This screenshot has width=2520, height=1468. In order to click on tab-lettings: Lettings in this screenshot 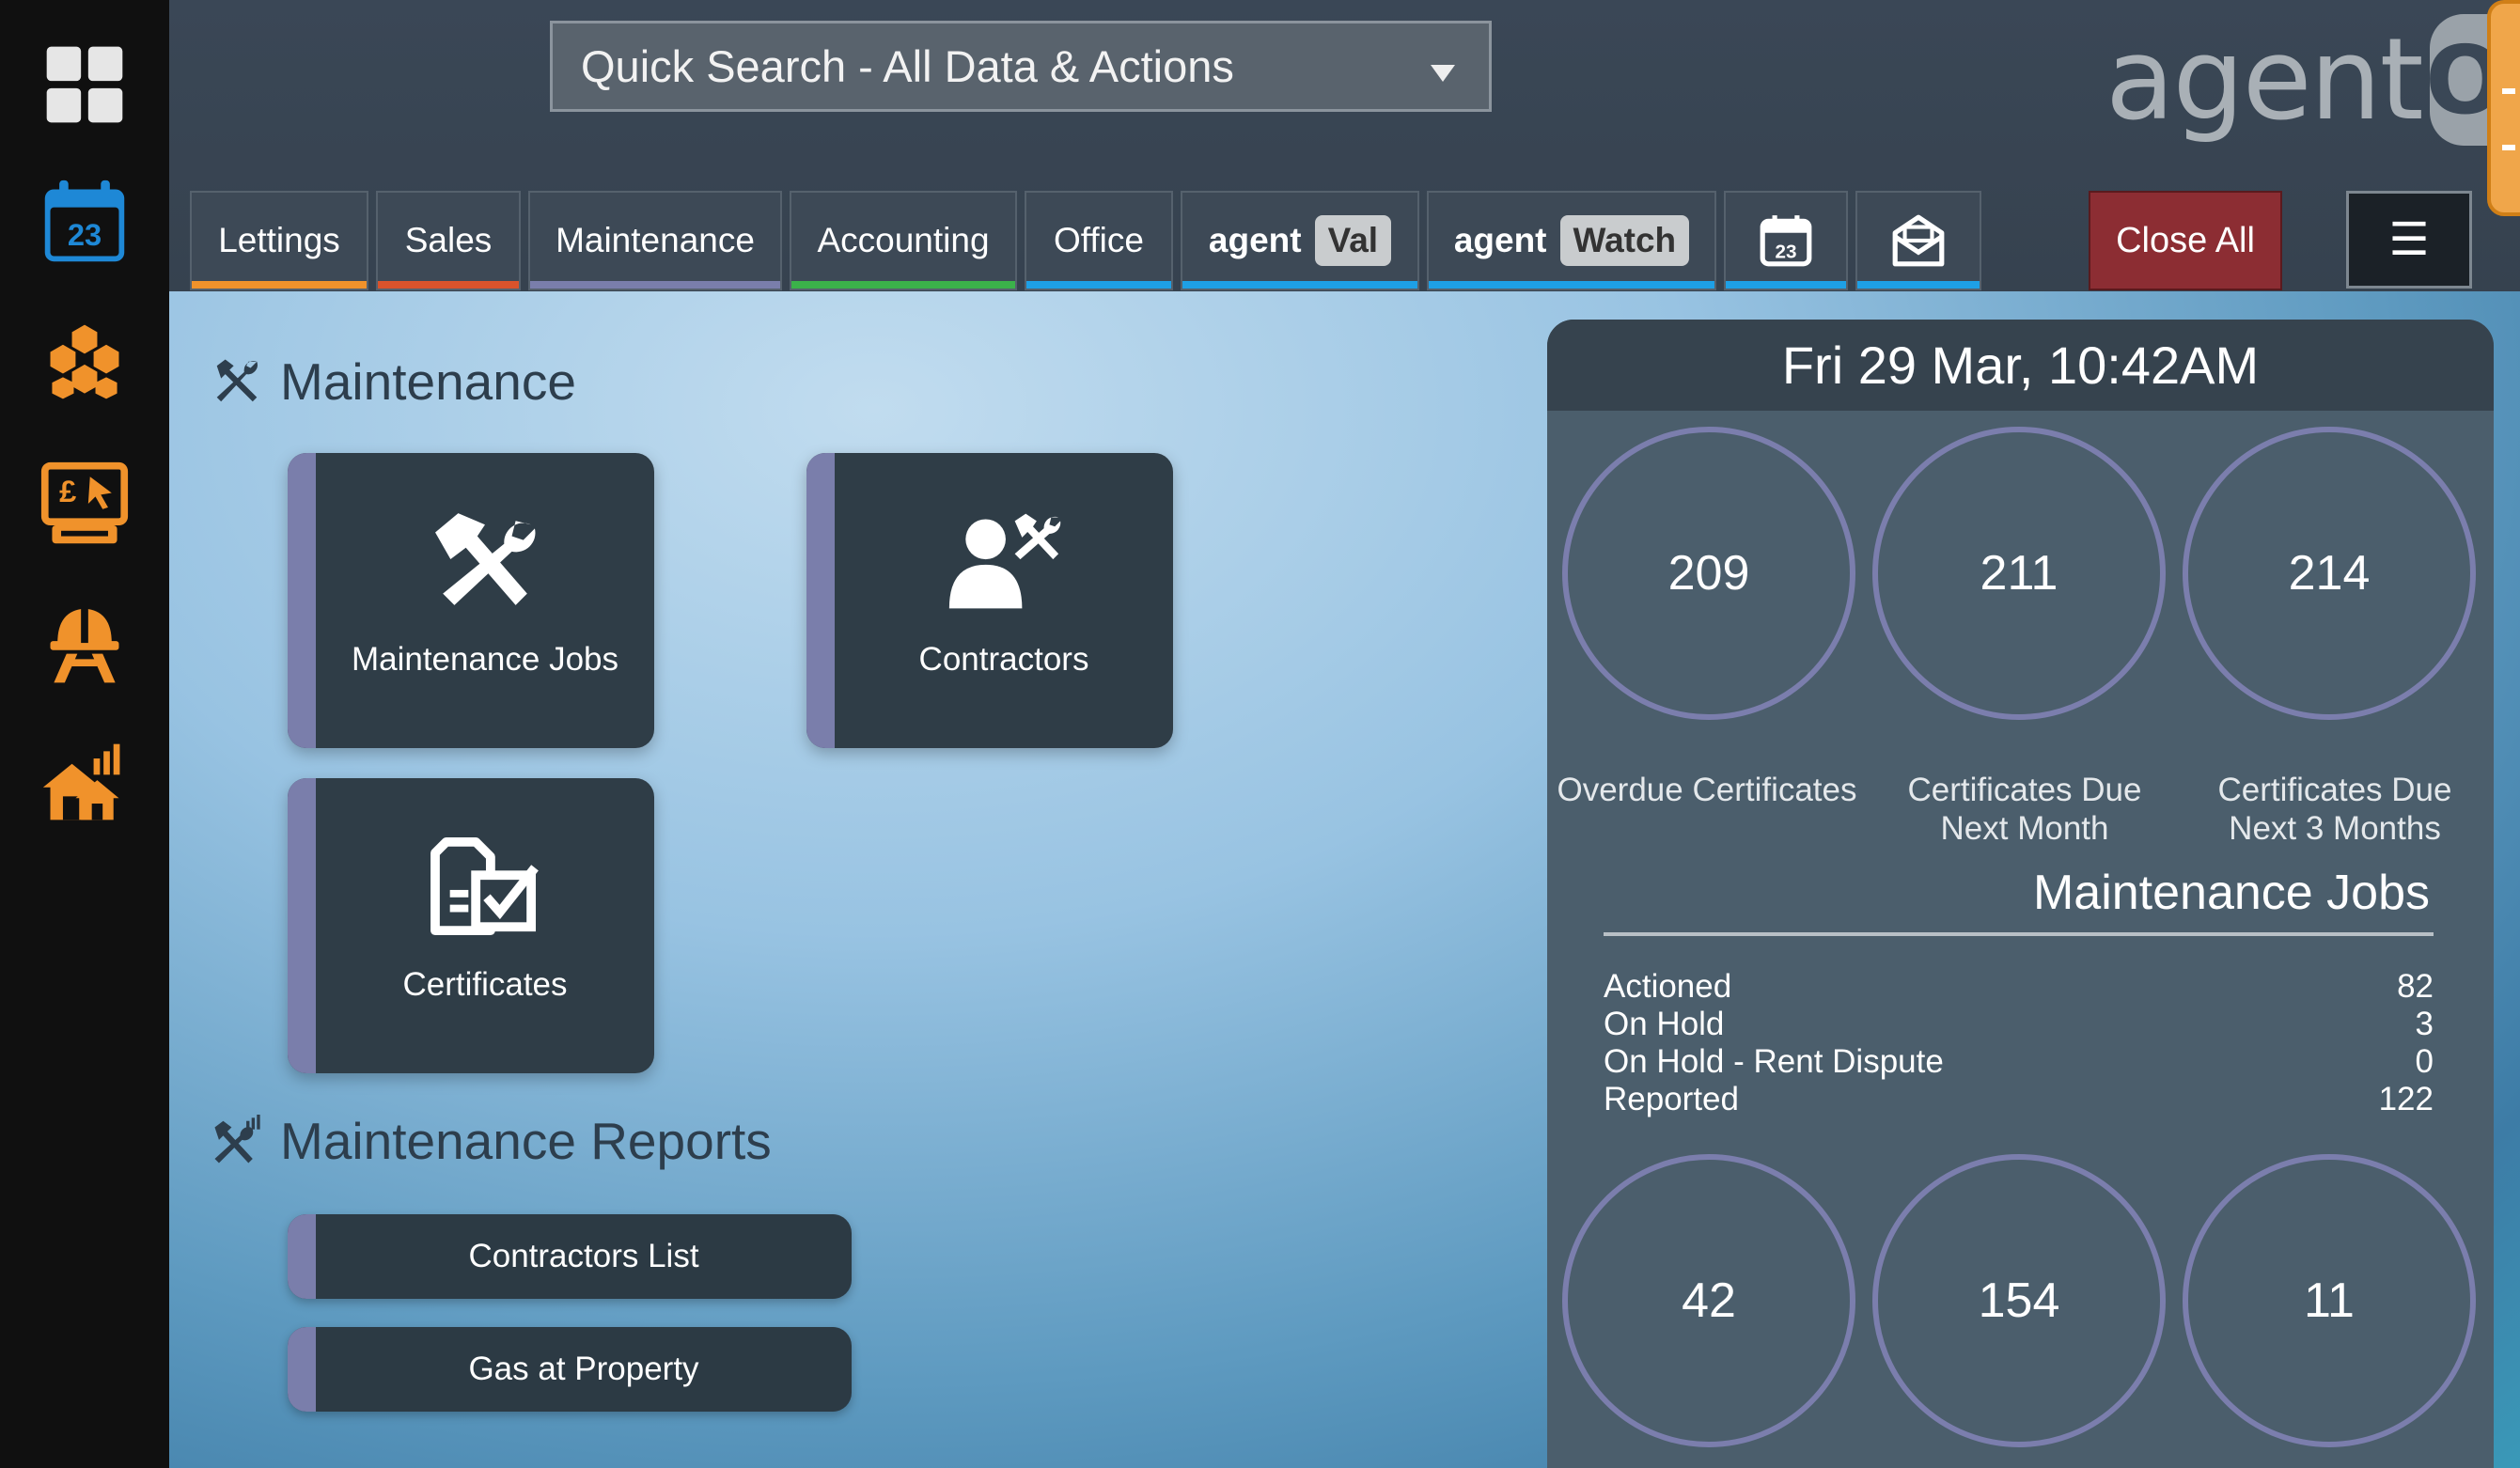, I will do `click(279, 240)`.